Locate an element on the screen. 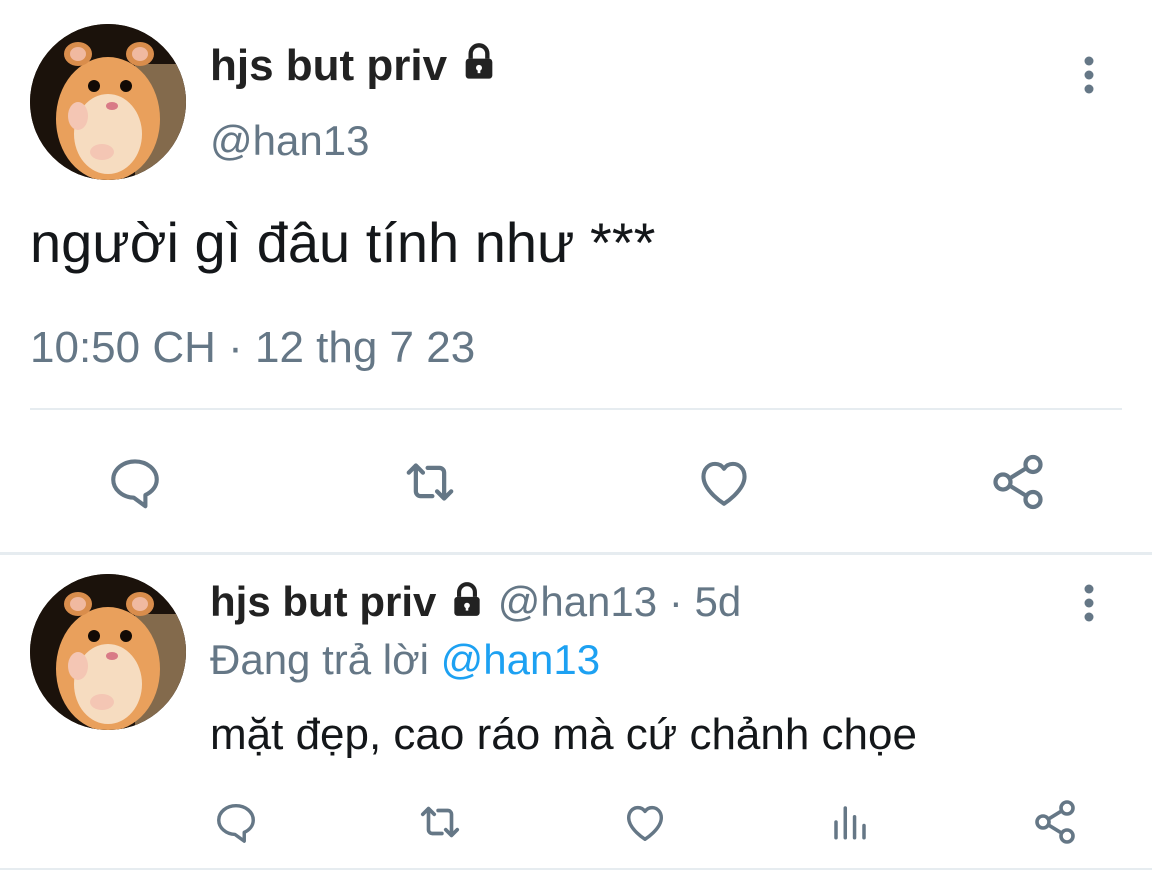  section-divider is located at coordinates (576, 553).